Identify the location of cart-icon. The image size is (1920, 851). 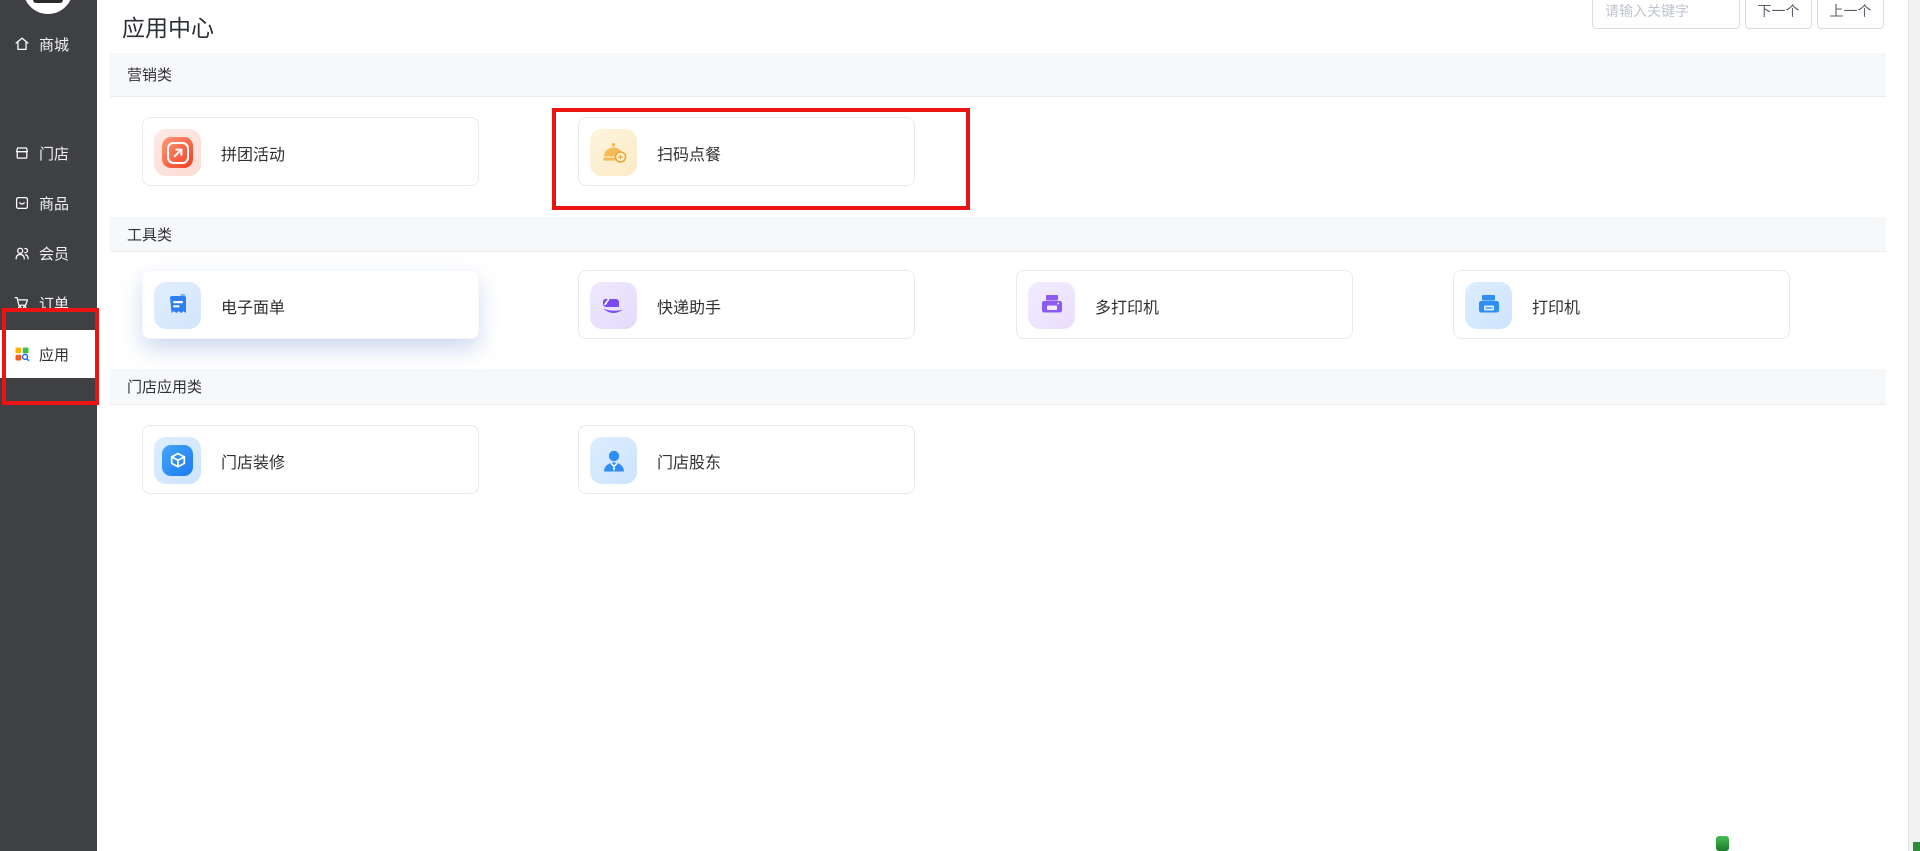
(22, 303).